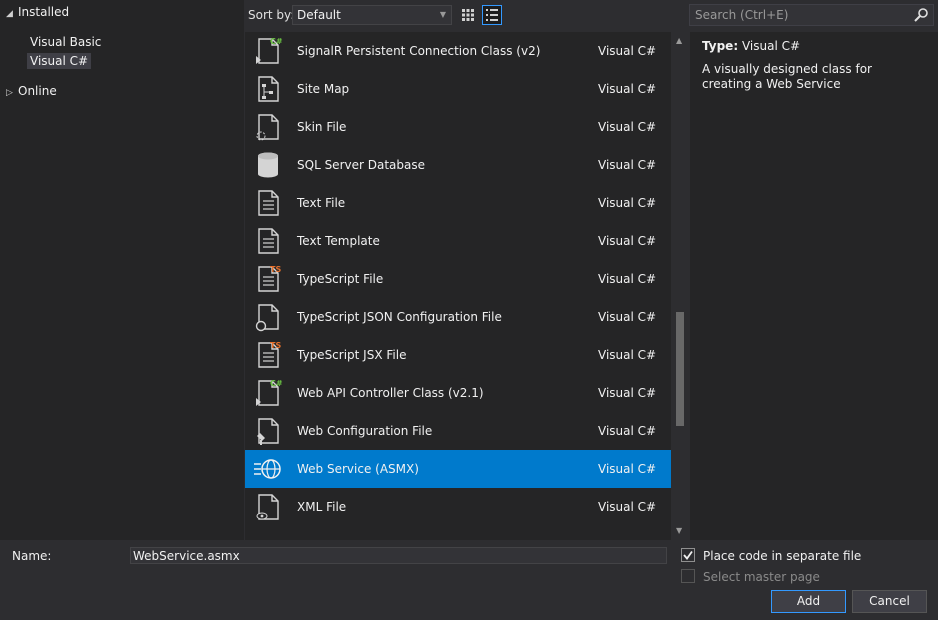 The height and width of the screenshot is (620, 938). What do you see at coordinates (268, 469) in the screenshot?
I see `web-service-icon` at bounding box center [268, 469].